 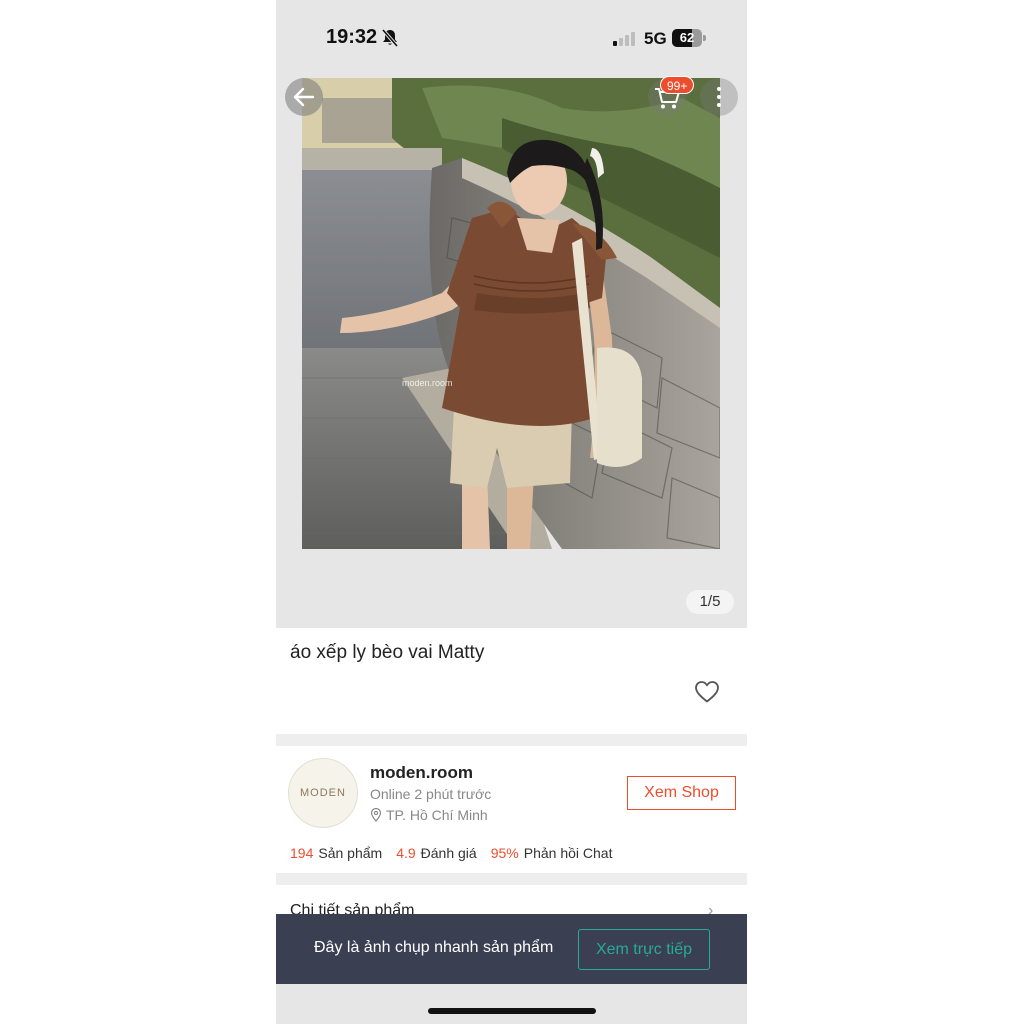 I want to click on stat-products: 194 Sản phẩm, so click(x=336, y=853).